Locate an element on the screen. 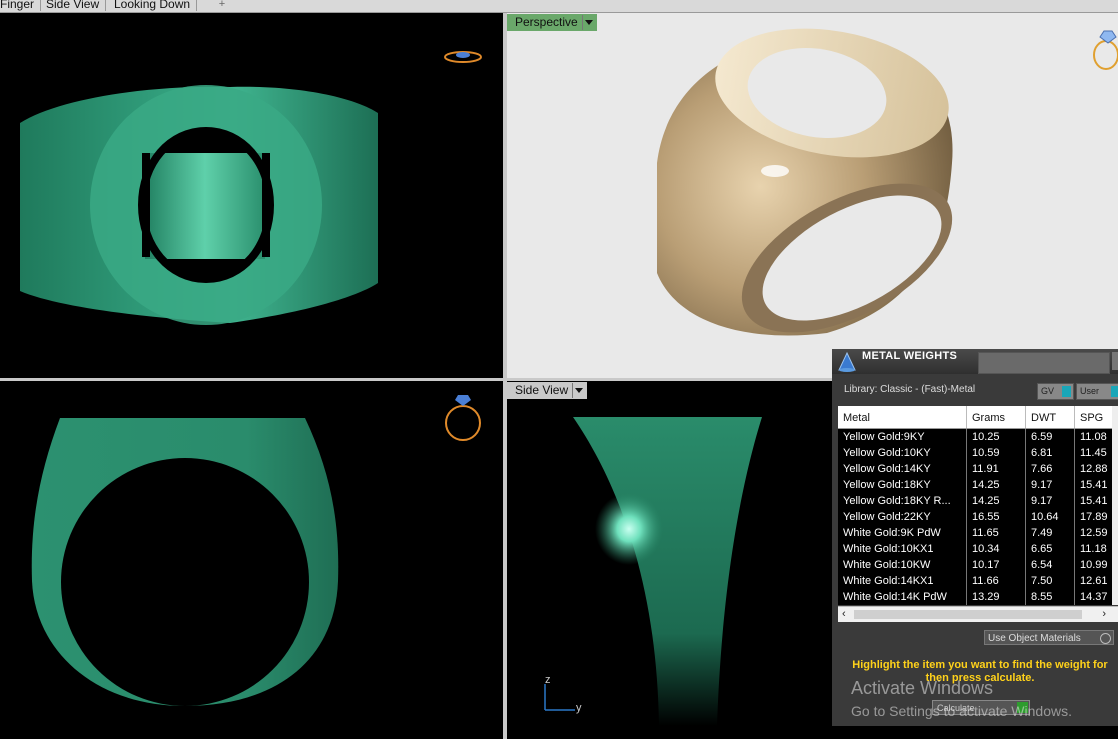  cell-metal: White Gold:9K PdW is located at coordinates (902, 533).